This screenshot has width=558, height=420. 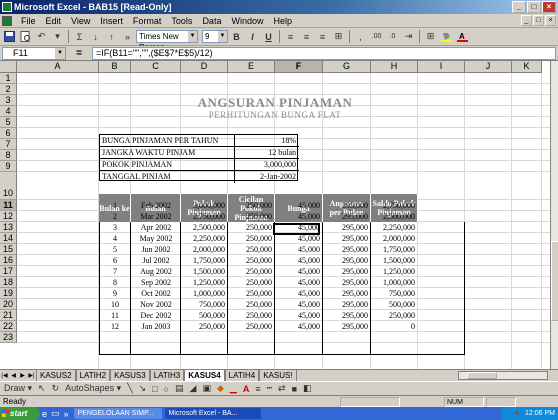 I want to click on table-cell: Nov 2002, so click(x=156, y=304).